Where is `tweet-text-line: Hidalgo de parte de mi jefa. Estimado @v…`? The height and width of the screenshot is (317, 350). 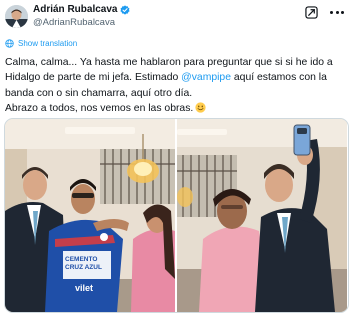
tweet-text-line: Hidalgo de parte de mi jefa. Estimado @v… is located at coordinates (176, 77).